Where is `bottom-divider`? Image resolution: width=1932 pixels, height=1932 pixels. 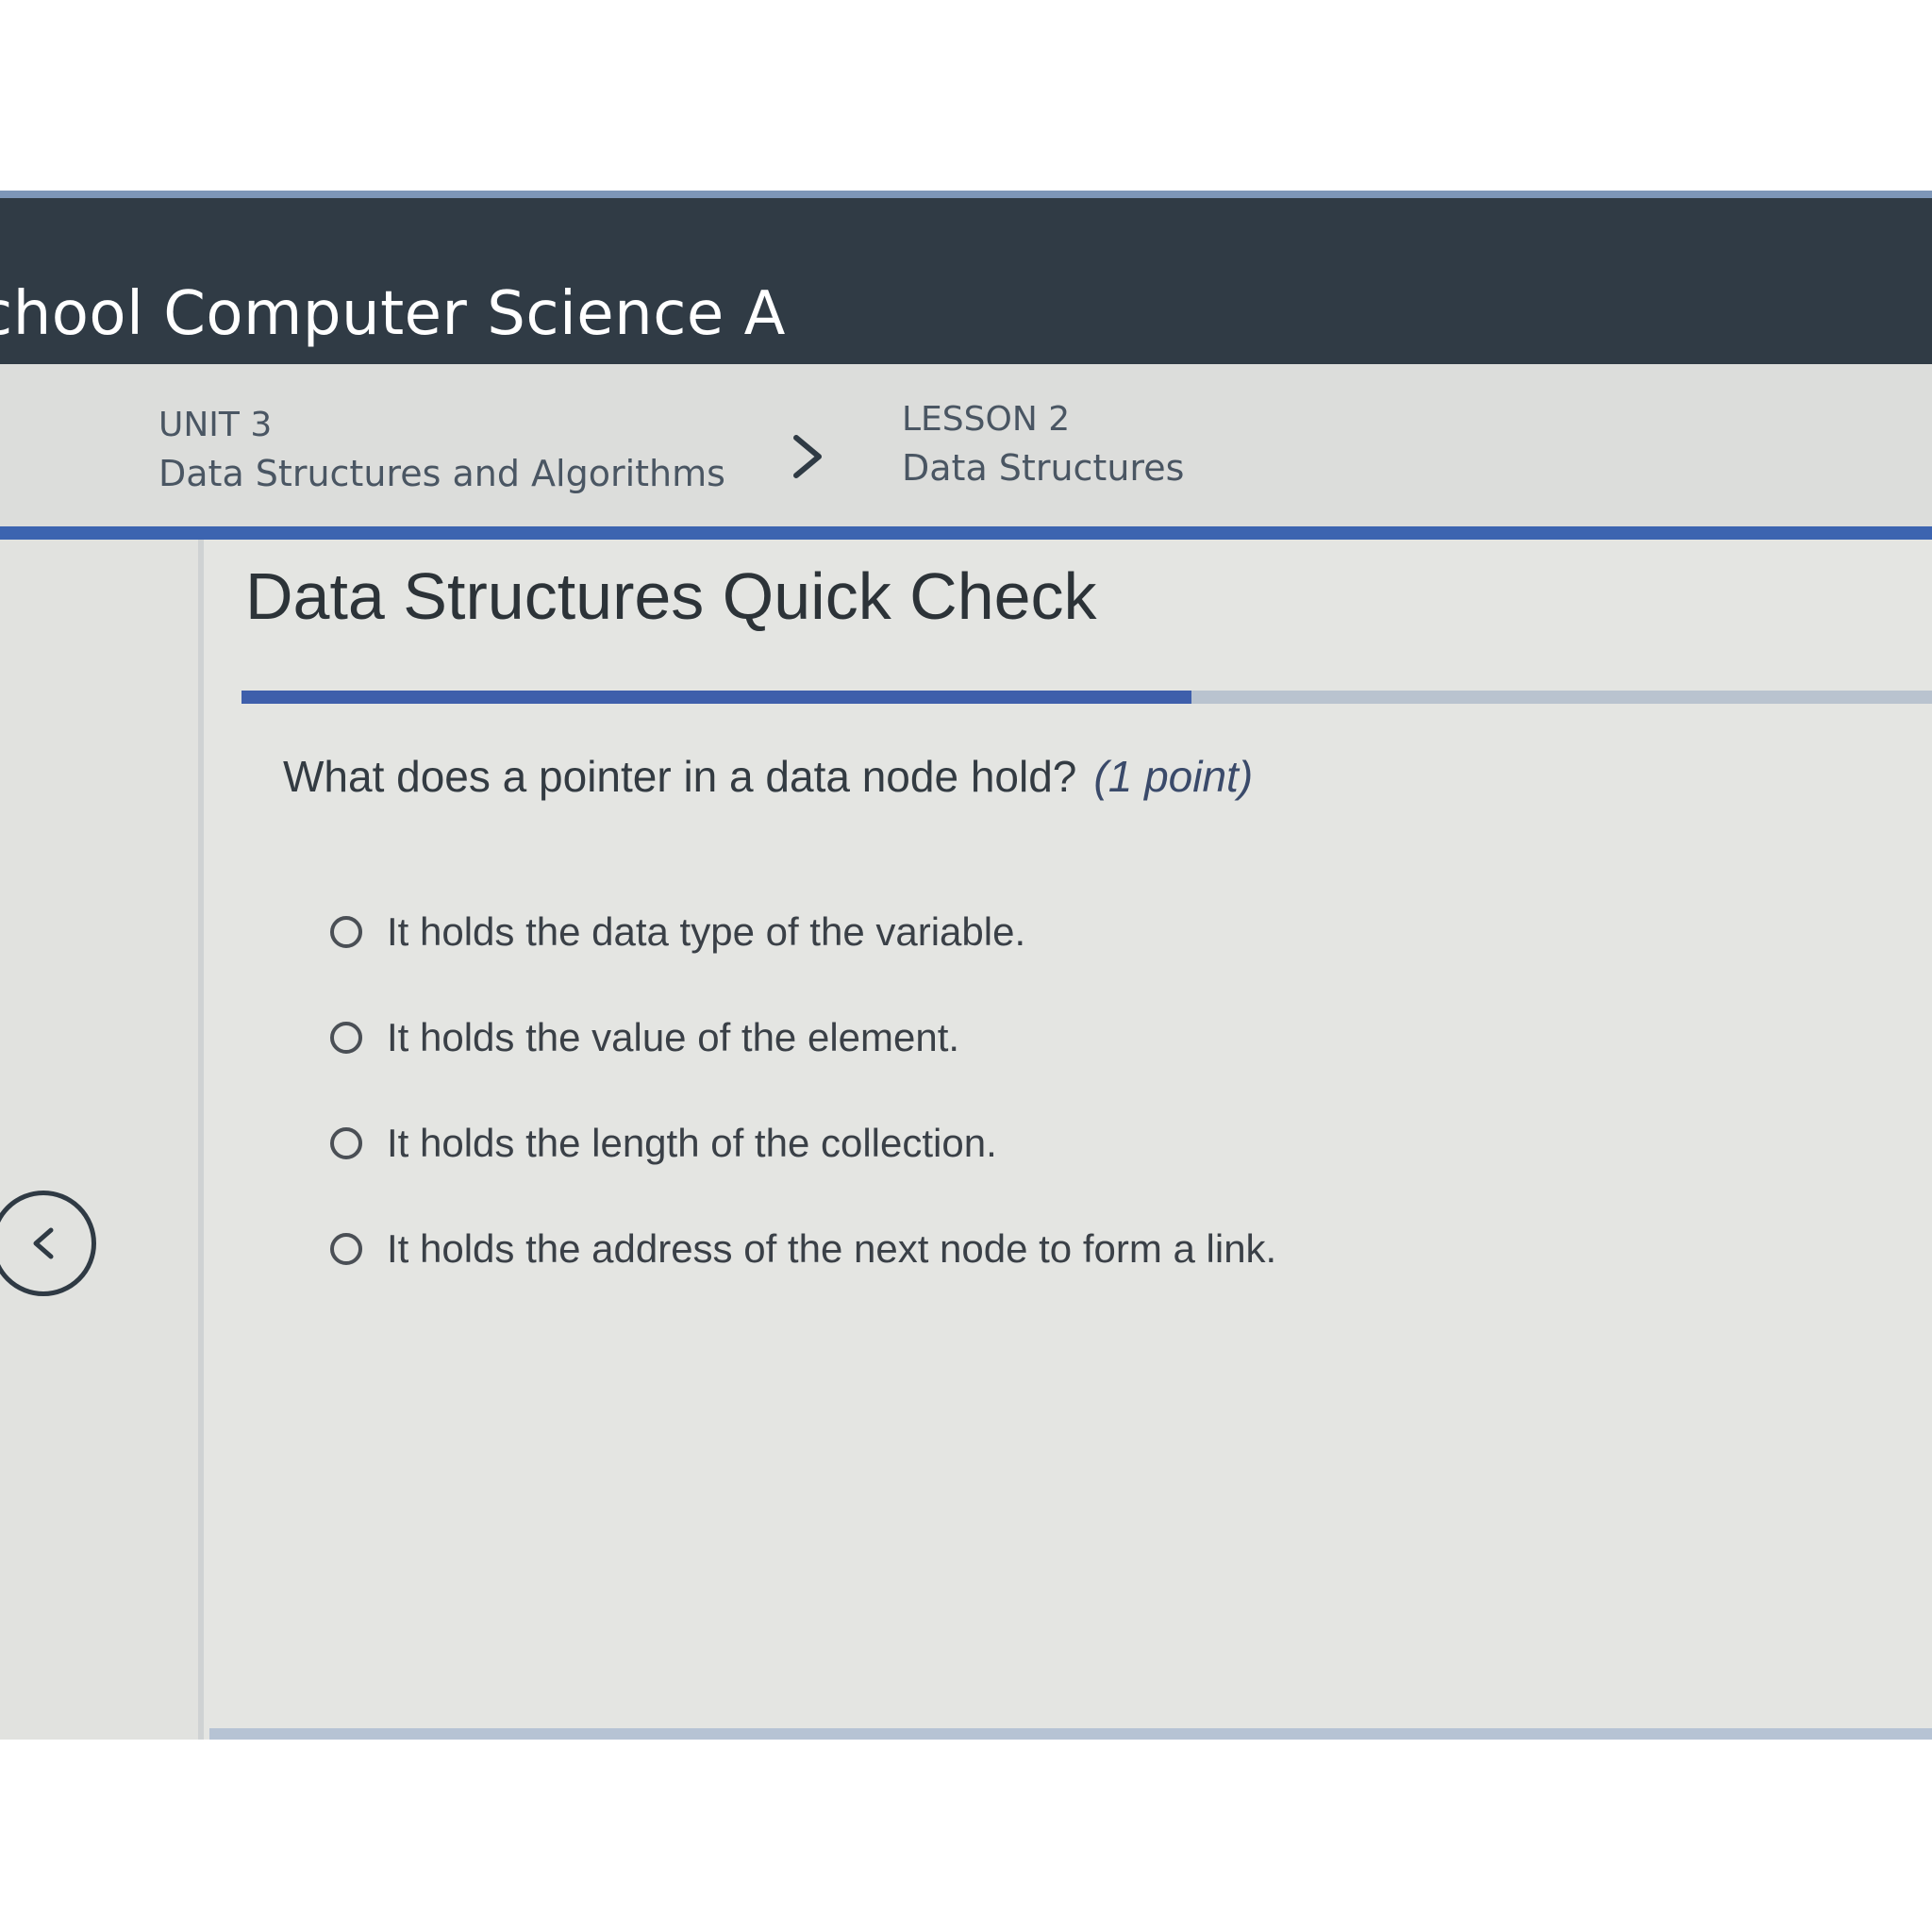
bottom-divider is located at coordinates (1070, 1734).